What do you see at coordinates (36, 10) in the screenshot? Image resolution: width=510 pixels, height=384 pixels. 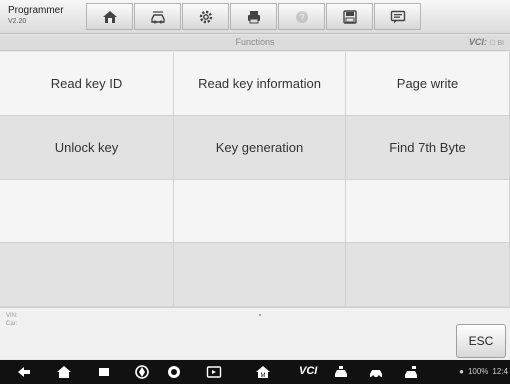 I see `app-title: Programmer` at bounding box center [36, 10].